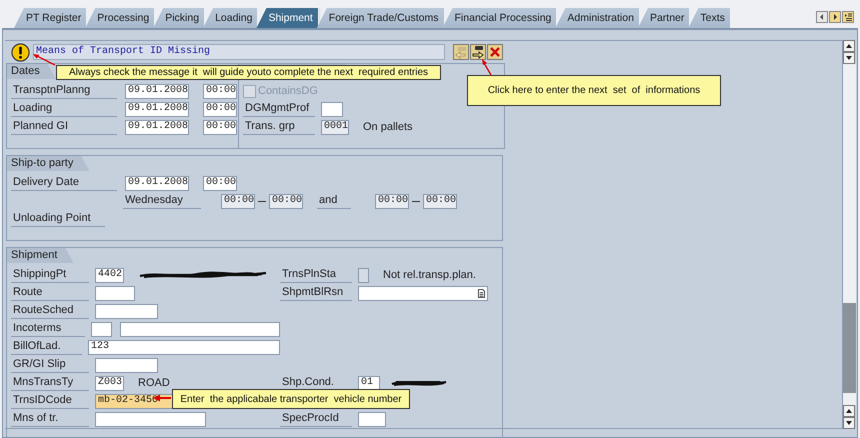 The image size is (860, 438). What do you see at coordinates (50, 365) in the screenshot?
I see `field-label: GR/GI Slip` at bounding box center [50, 365].